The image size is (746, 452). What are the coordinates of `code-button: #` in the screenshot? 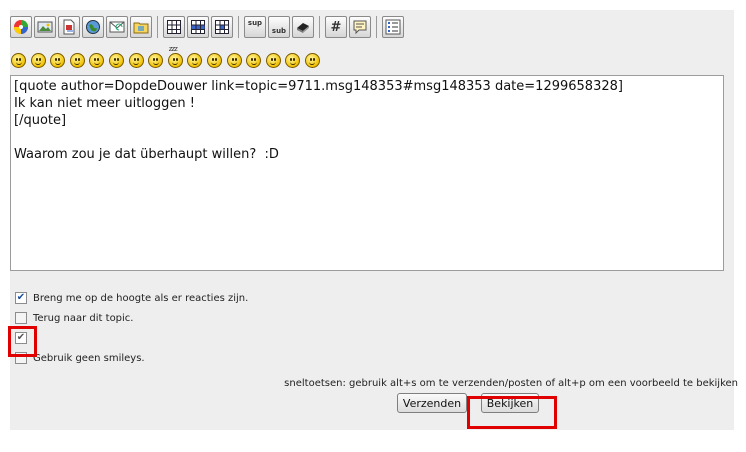 It's located at (336, 27).